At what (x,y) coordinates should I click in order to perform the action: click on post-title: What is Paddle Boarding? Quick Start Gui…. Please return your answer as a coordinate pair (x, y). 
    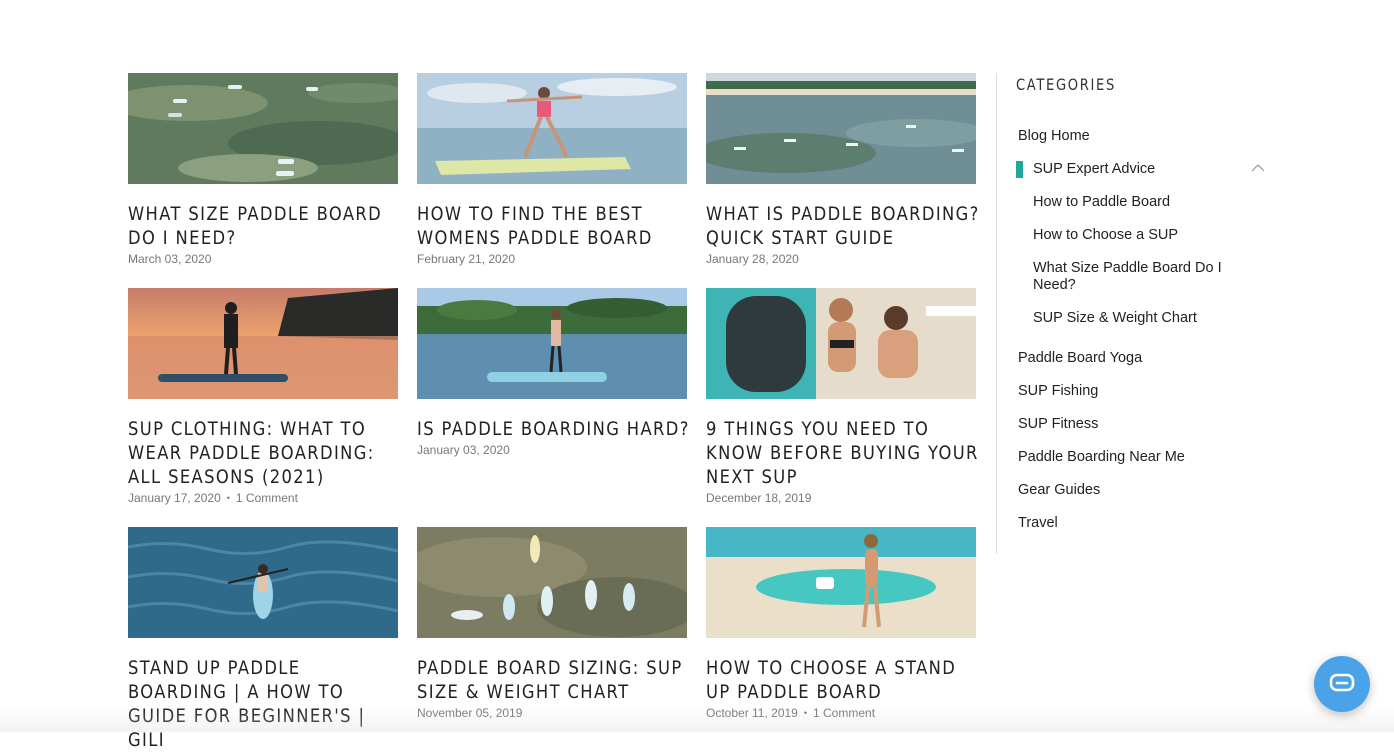
    Looking at the image, I should click on (843, 226).